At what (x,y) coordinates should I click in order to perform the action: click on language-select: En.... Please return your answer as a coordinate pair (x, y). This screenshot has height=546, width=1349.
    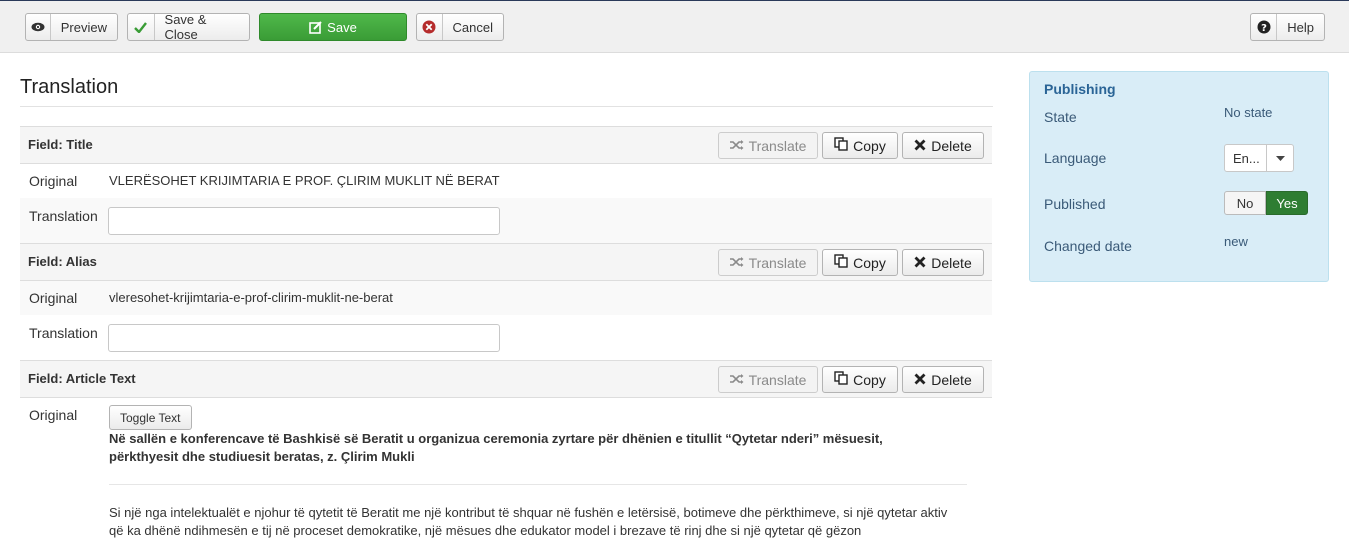
    Looking at the image, I should click on (1259, 158).